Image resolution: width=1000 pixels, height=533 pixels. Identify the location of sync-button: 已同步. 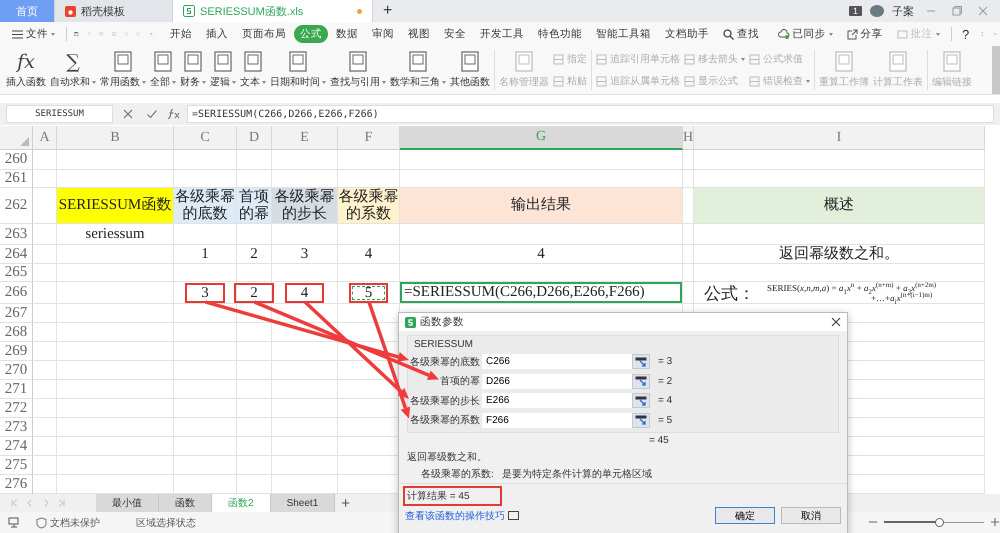
(805, 34).